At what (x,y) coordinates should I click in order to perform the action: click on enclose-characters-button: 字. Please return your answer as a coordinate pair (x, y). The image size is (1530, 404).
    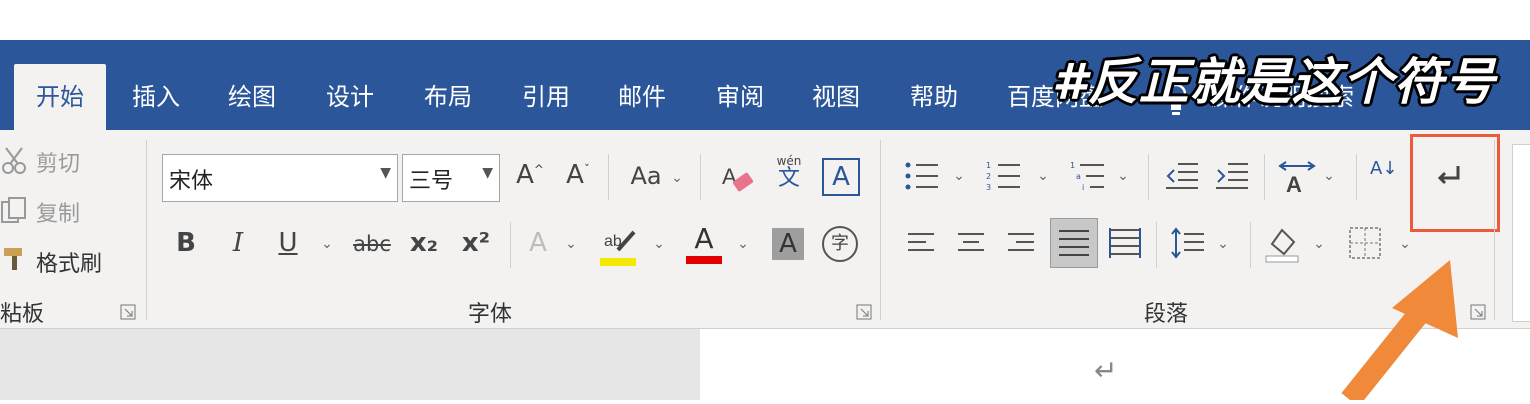
    Looking at the image, I should click on (840, 244).